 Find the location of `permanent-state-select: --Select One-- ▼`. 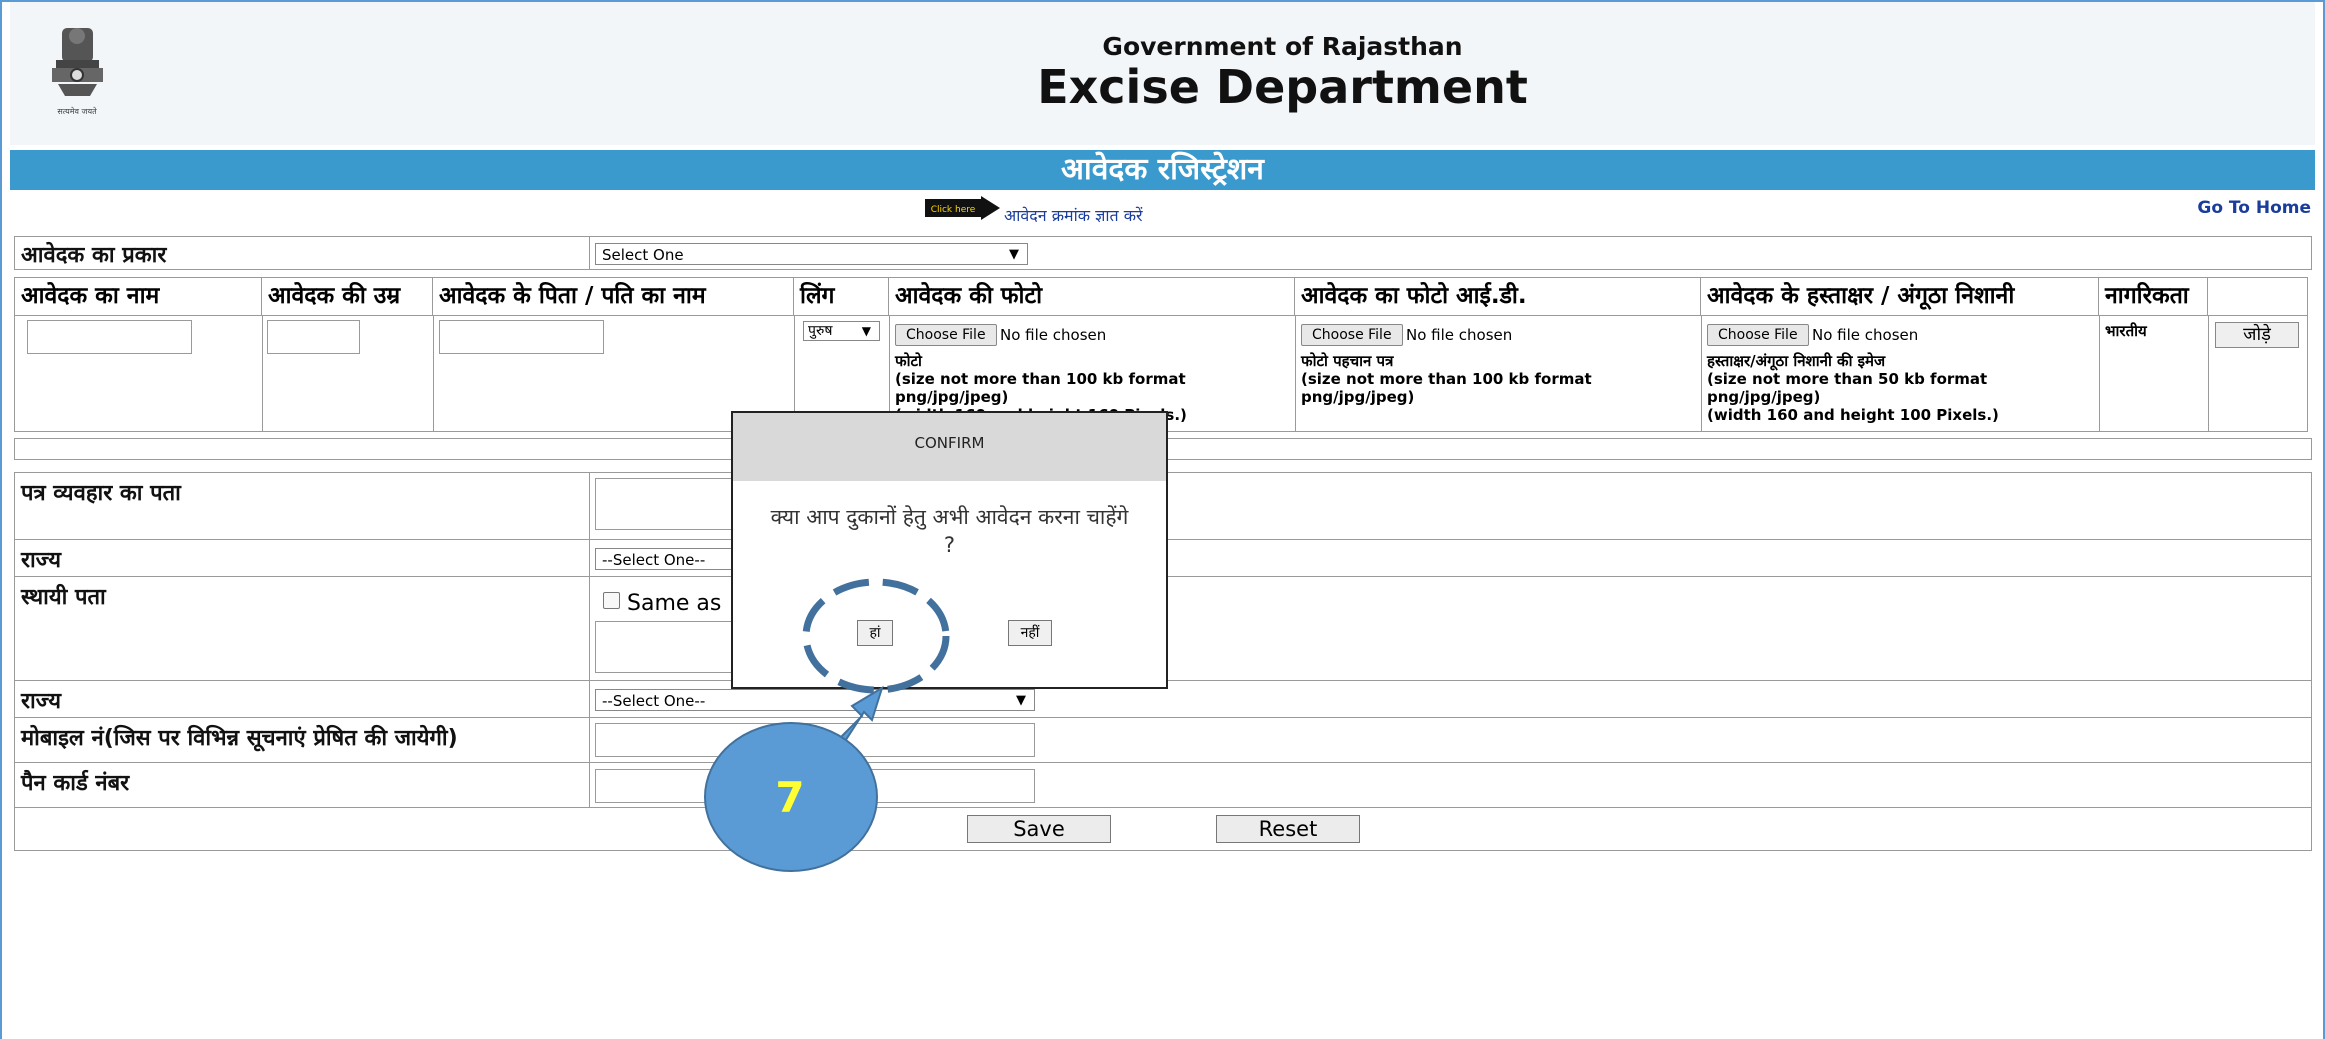

permanent-state-select: --Select One-- ▼ is located at coordinates (815, 700).